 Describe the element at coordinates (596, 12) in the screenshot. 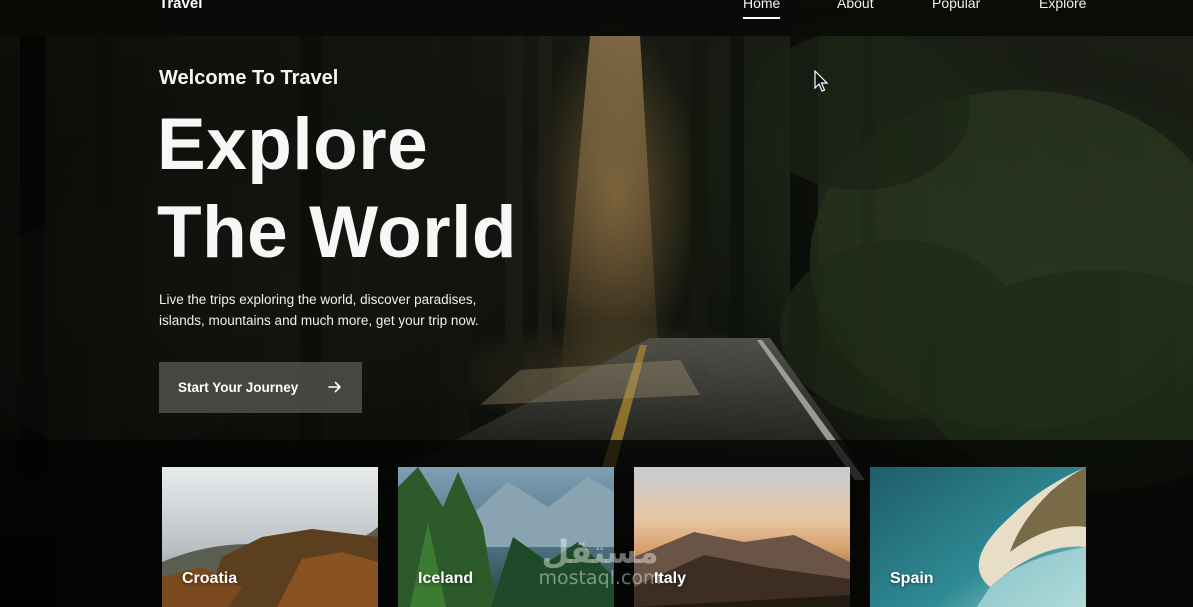

I see `main-nav: Home About Popular Explore` at that location.